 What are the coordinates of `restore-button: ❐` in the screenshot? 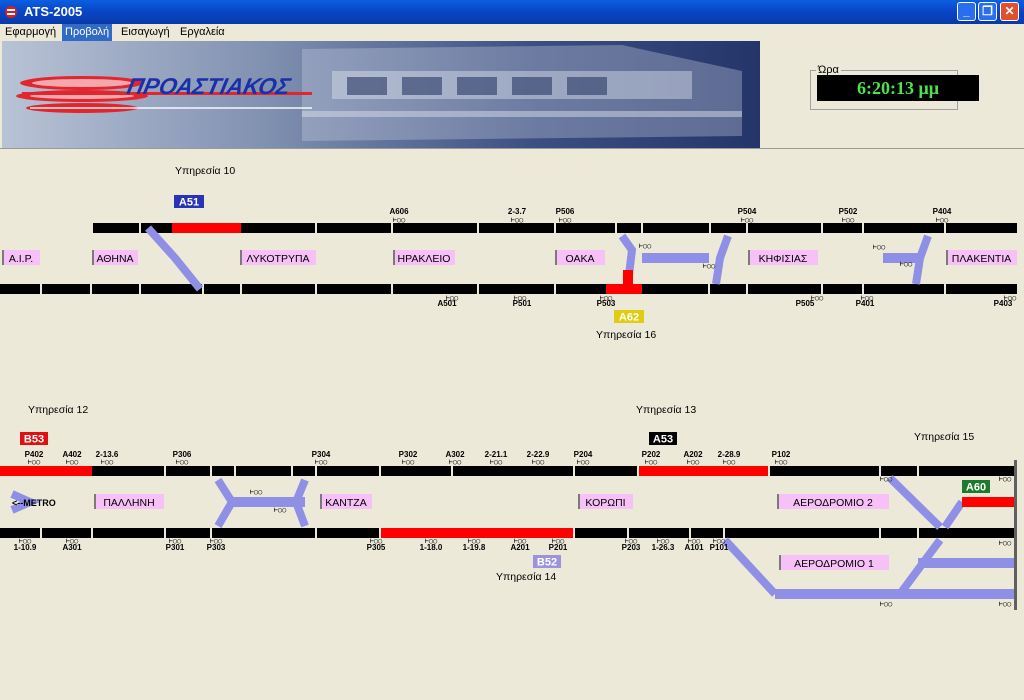 It's located at (987, 11).